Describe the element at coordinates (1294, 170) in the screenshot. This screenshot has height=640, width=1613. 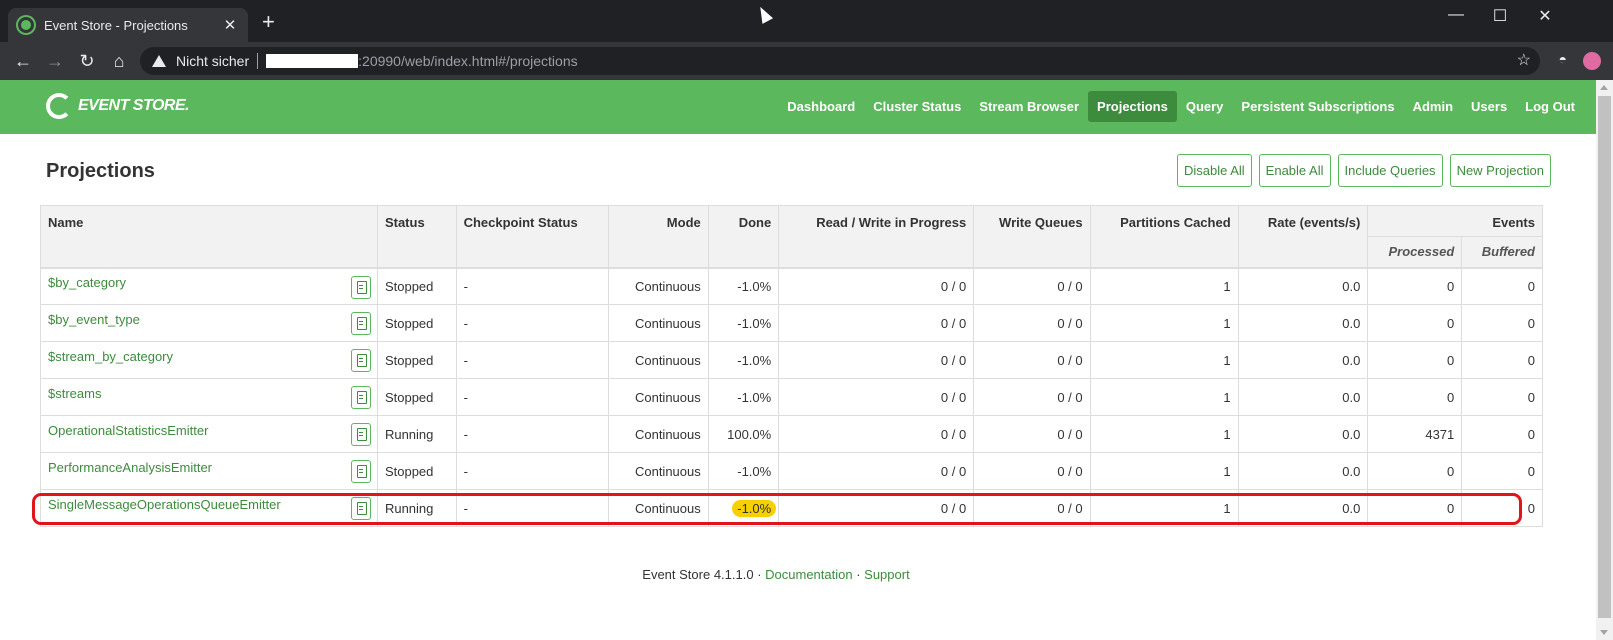
I see `enable-all-button: Enable All` at that location.